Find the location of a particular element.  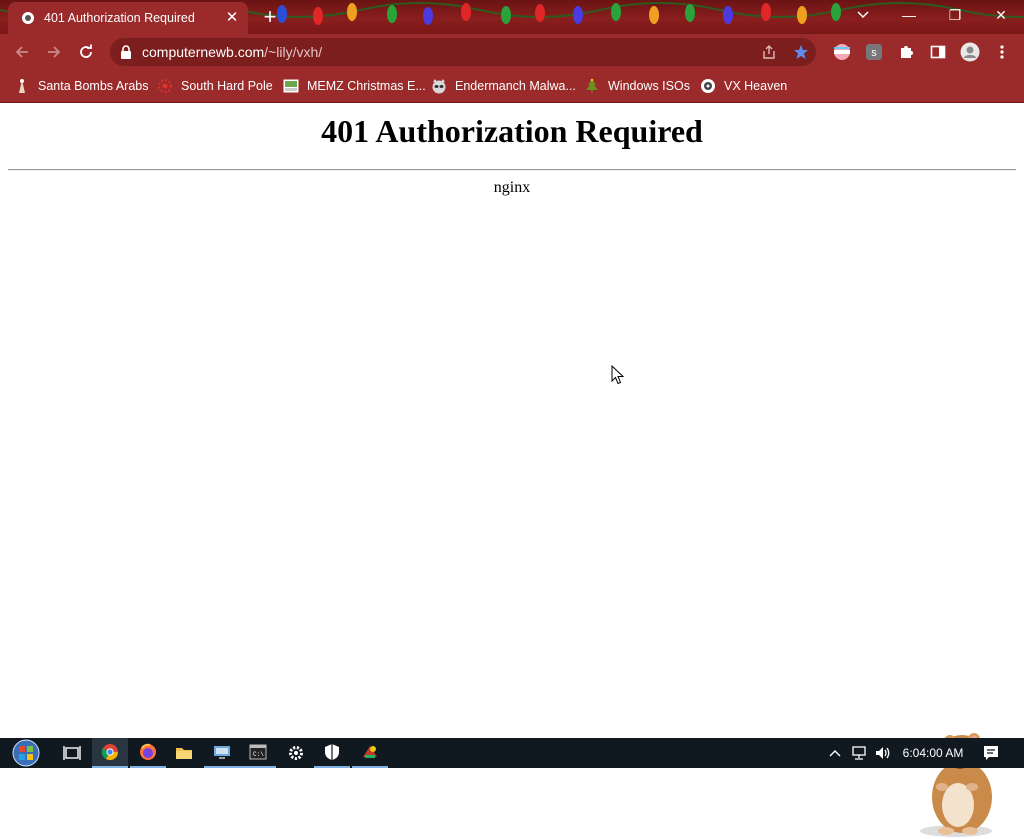

profile-avatar-icon is located at coordinates (970, 52).